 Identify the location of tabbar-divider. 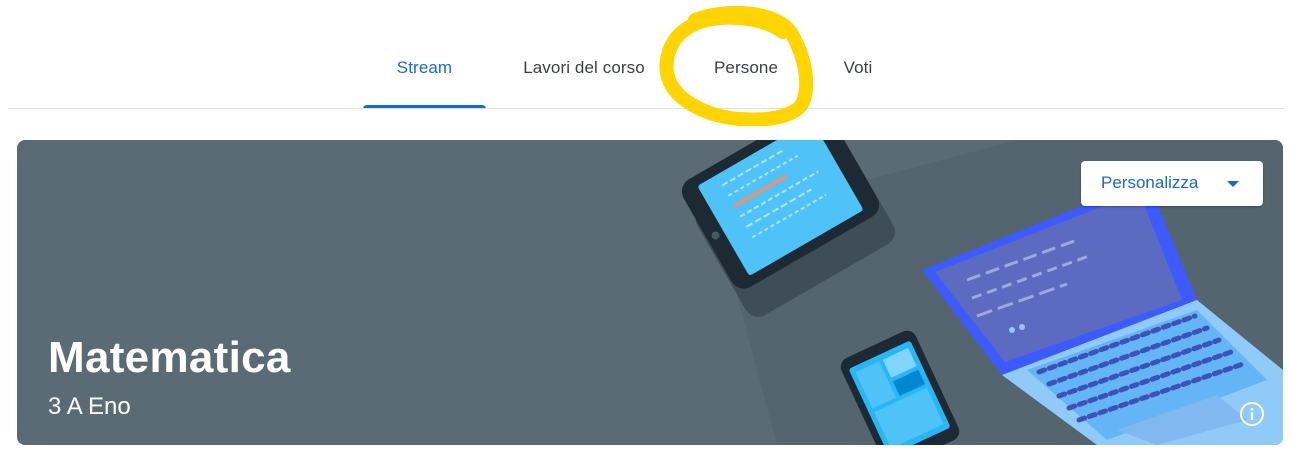
(646, 108).